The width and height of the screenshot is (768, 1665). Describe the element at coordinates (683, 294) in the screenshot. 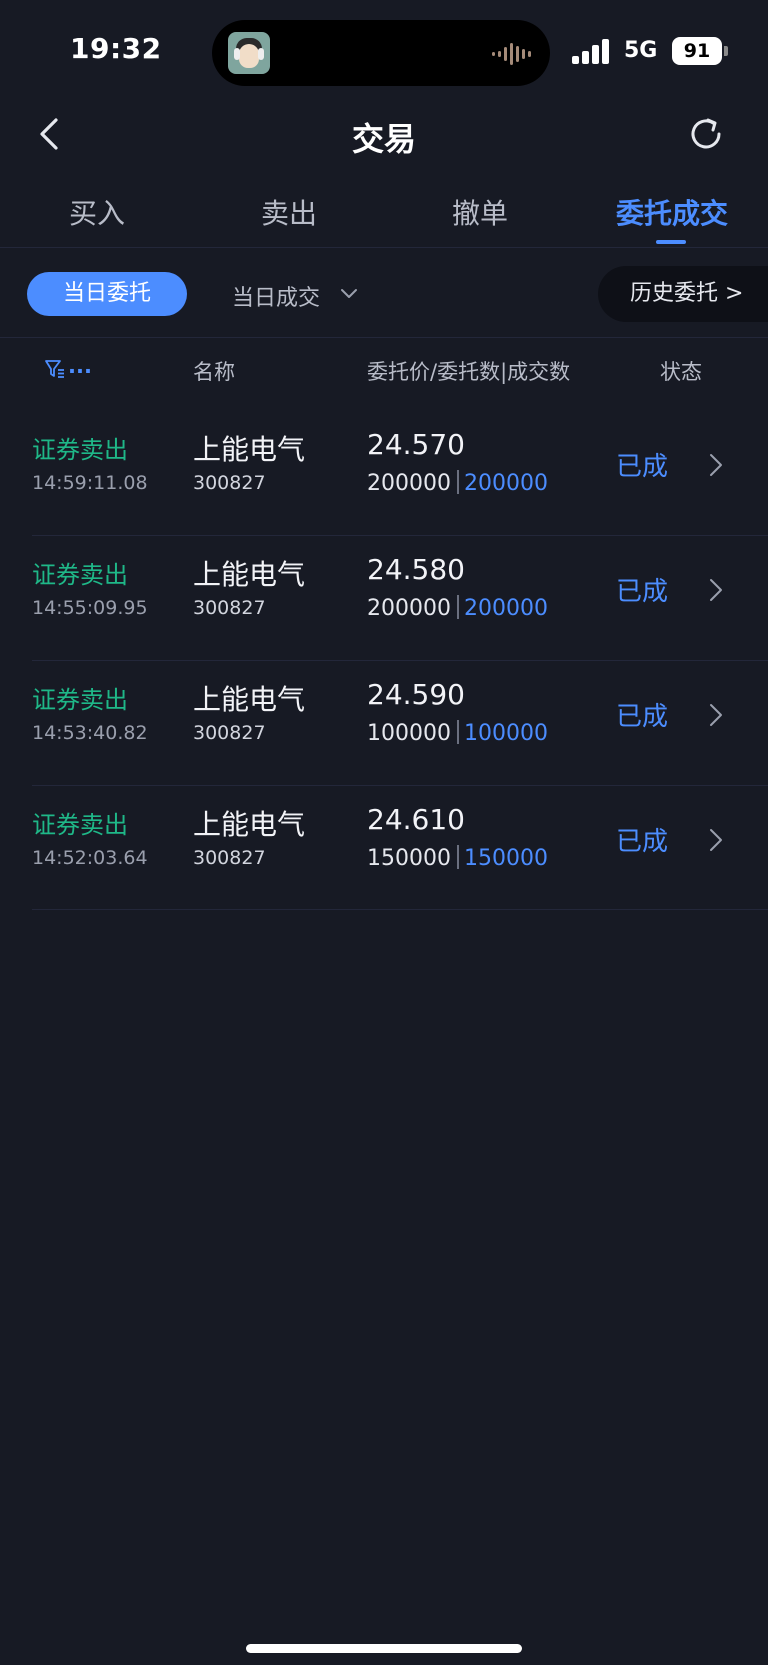

I see `history-orders-button: 历史委托 >` at that location.